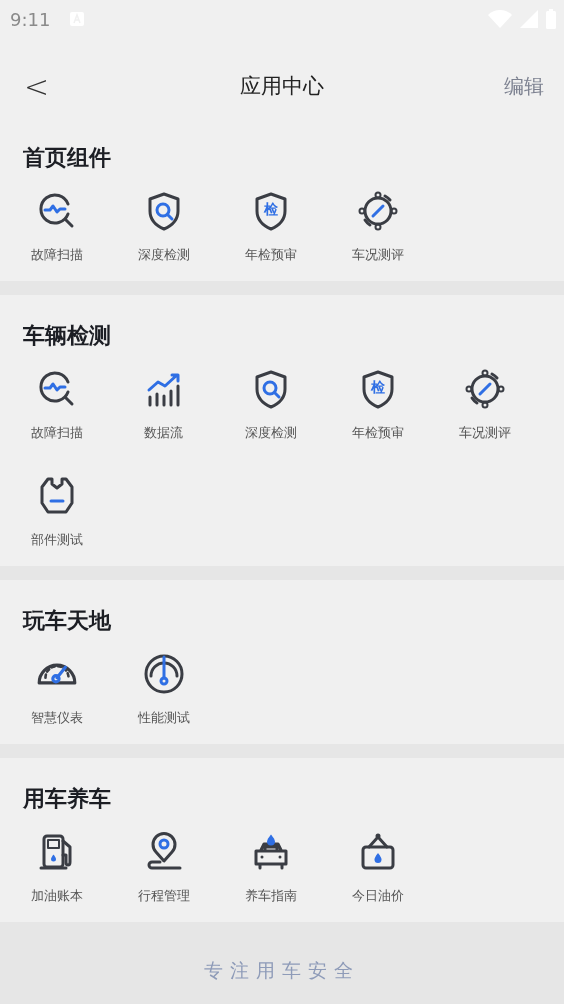  I want to click on app-shortcut: 加油账本, so click(56, 867).